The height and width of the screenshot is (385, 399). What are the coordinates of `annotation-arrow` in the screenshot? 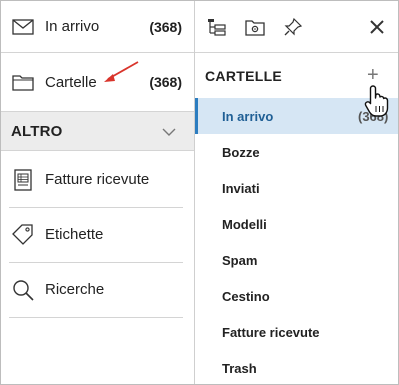 It's located at (121, 71).